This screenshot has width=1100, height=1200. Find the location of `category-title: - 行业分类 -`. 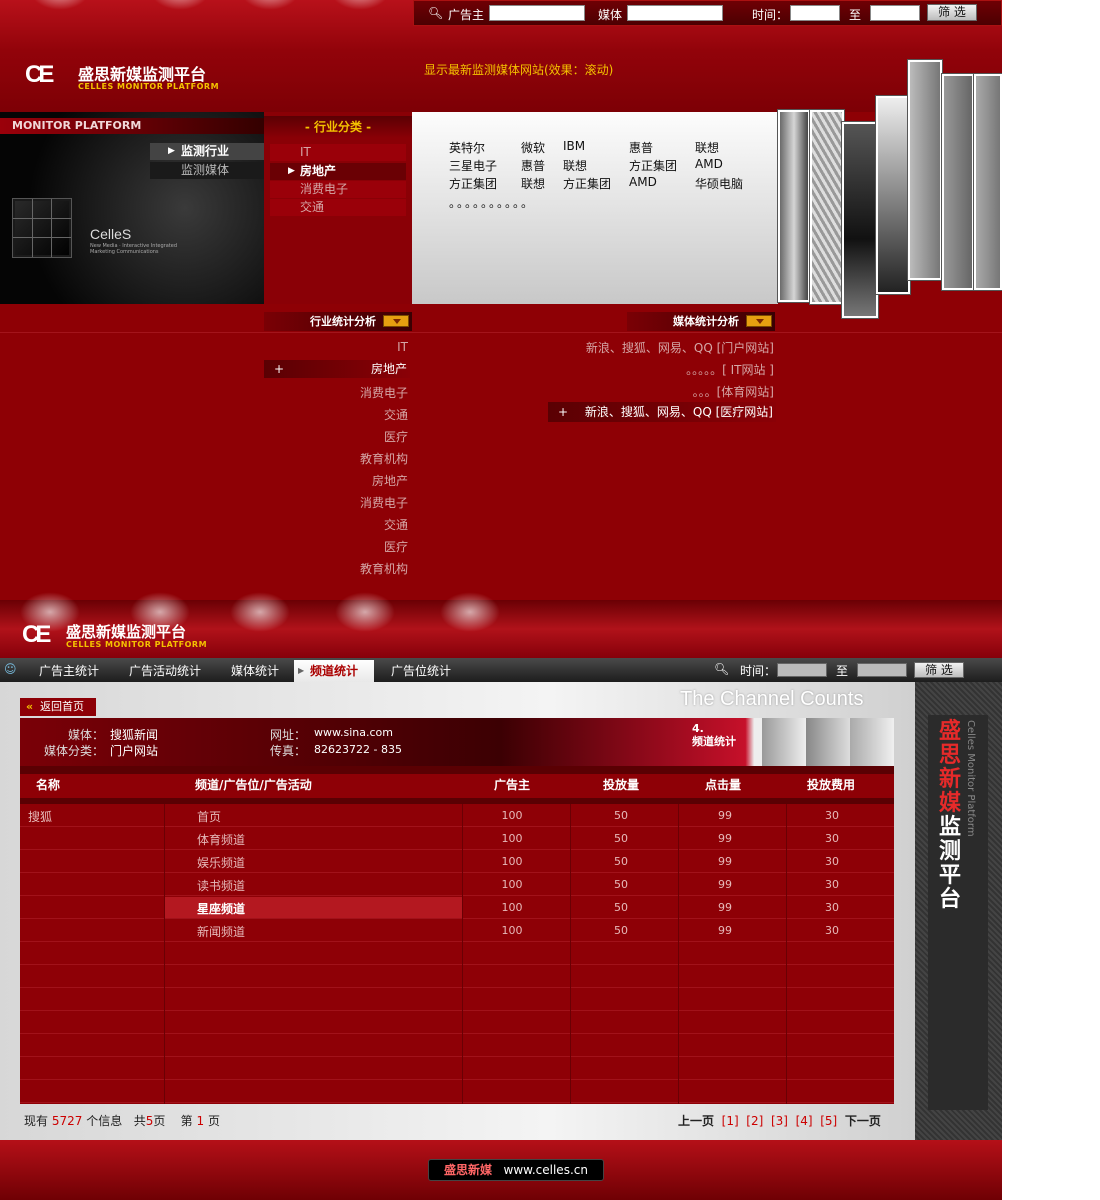

category-title: - 行业分类 - is located at coordinates (338, 127).